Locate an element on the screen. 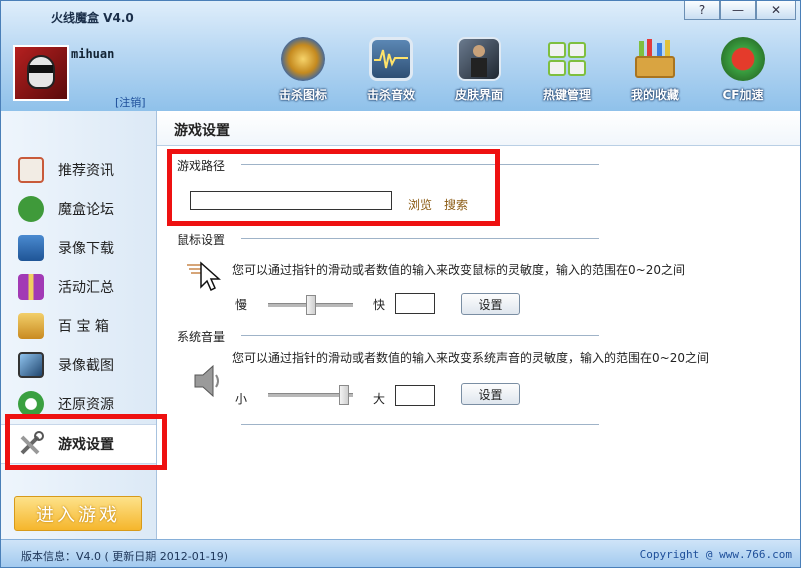  toolbar-kill-sound: 击杀音效 is located at coordinates (391, 70).